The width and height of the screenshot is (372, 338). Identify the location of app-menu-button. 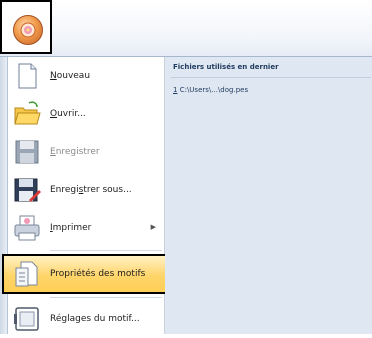
(28, 30).